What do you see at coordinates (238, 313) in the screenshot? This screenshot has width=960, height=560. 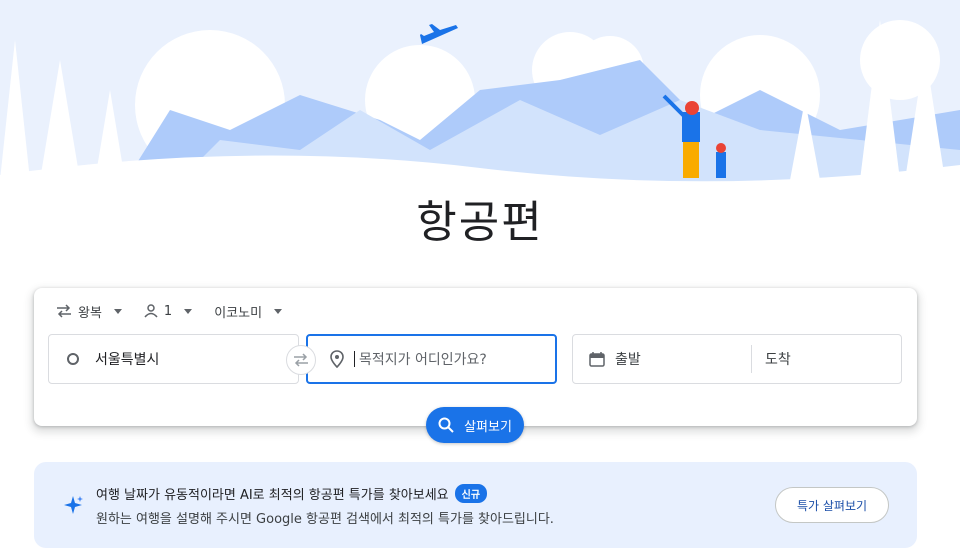 I see `cabin-class-label: 이코노미` at bounding box center [238, 313].